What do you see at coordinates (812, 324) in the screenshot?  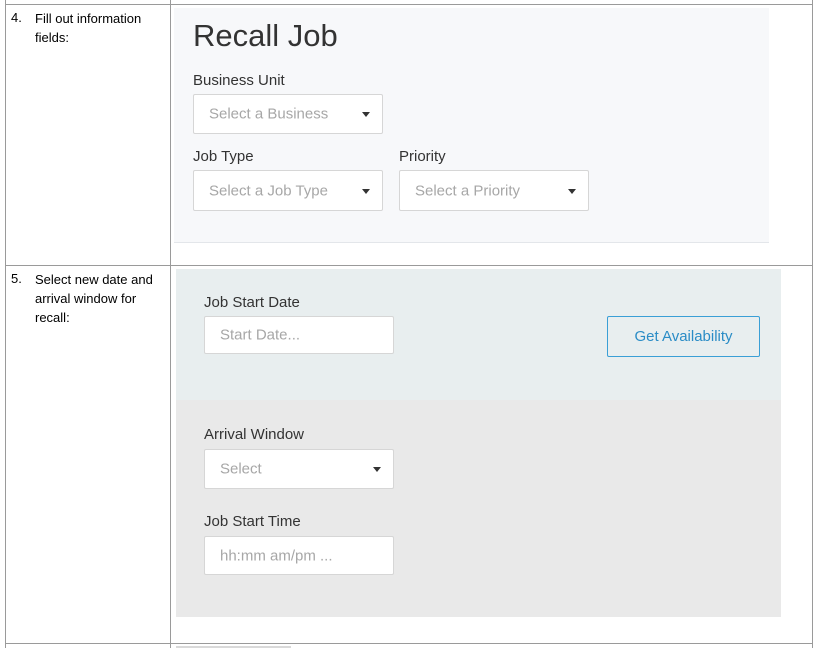 I see `table-border-right` at bounding box center [812, 324].